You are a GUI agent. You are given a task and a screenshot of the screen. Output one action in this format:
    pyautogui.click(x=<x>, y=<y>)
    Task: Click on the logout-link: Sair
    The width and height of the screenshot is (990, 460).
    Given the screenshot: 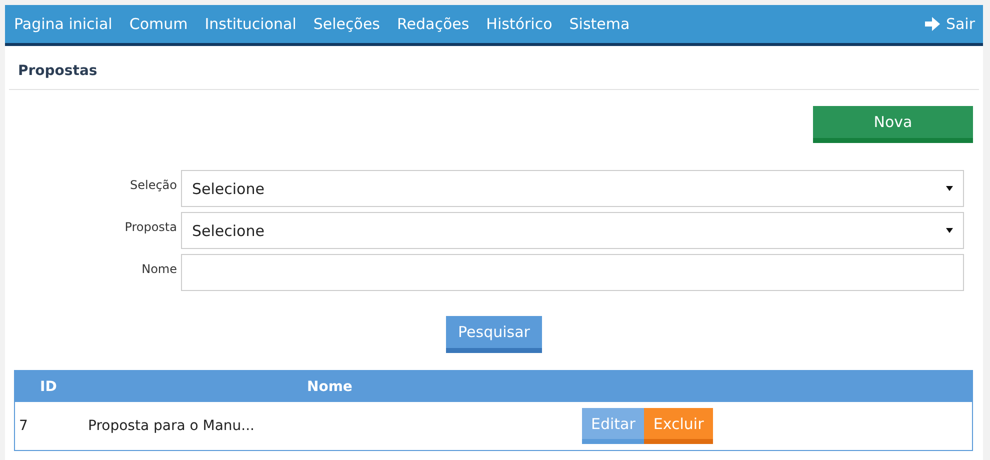 What is the action you would take?
    pyautogui.click(x=949, y=24)
    